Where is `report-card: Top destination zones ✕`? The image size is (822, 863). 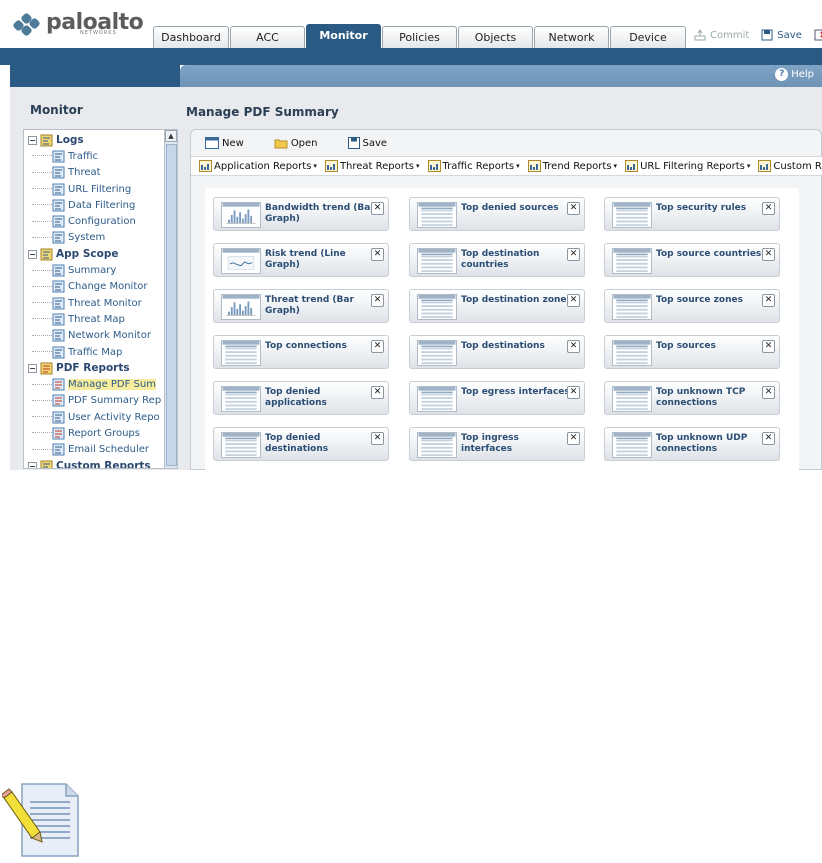 report-card: Top destination zones ✕ is located at coordinates (497, 306).